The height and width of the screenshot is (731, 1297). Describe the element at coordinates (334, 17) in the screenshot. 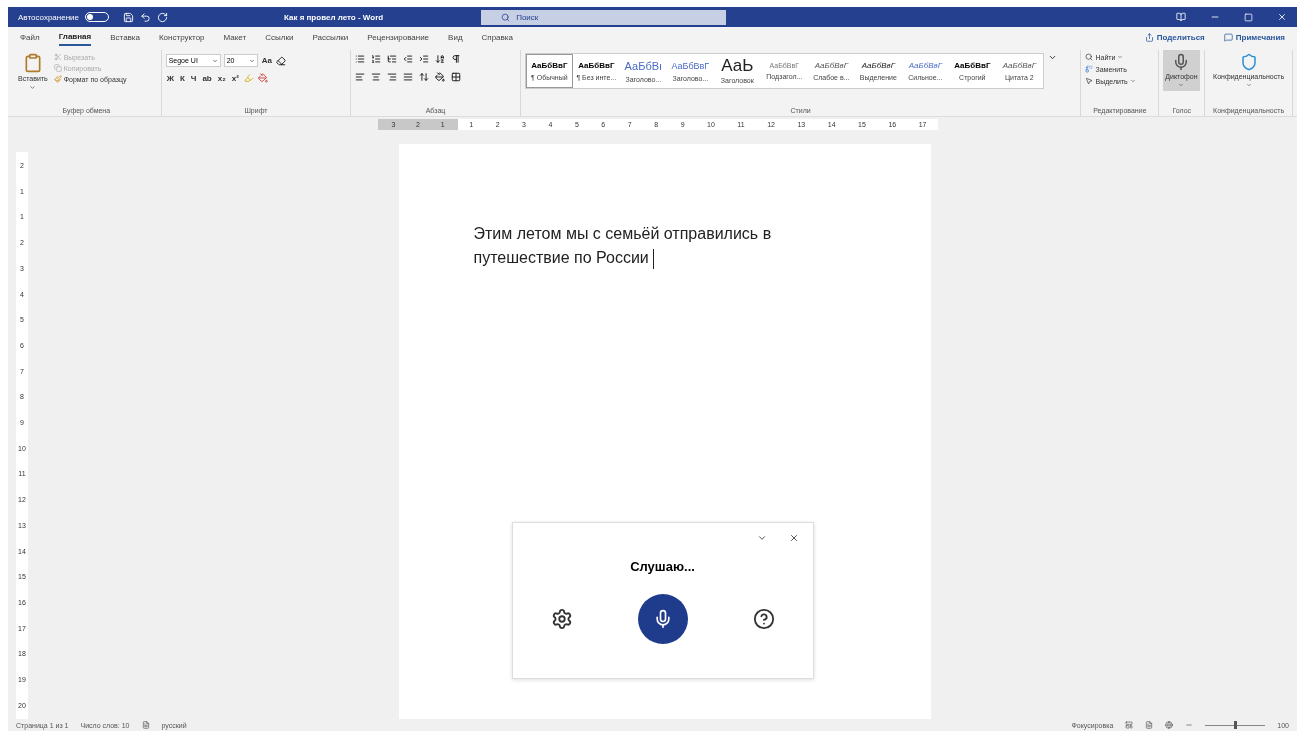

I see `window-title: Как я провел лето - Word` at that location.